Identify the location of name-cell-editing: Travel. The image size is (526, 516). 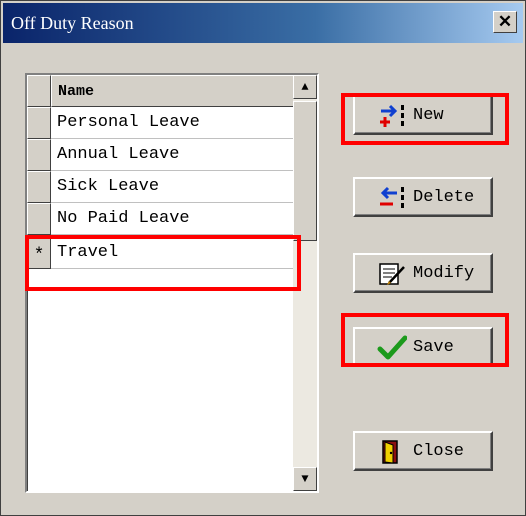
(174, 253).